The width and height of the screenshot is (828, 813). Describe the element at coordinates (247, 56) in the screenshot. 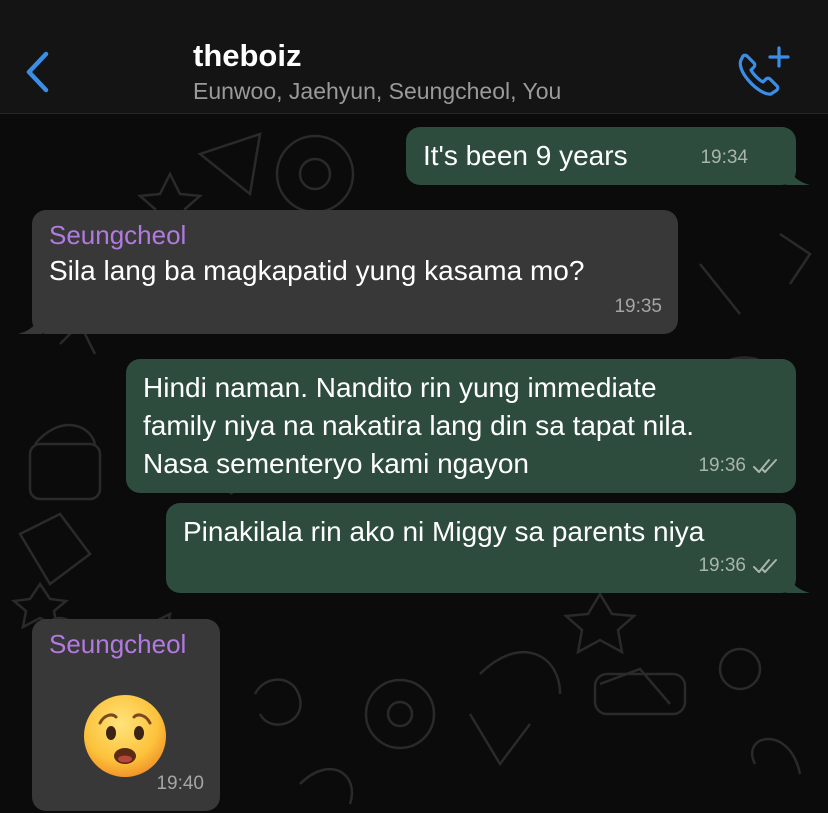

I see `group-title: theboiz` at that location.